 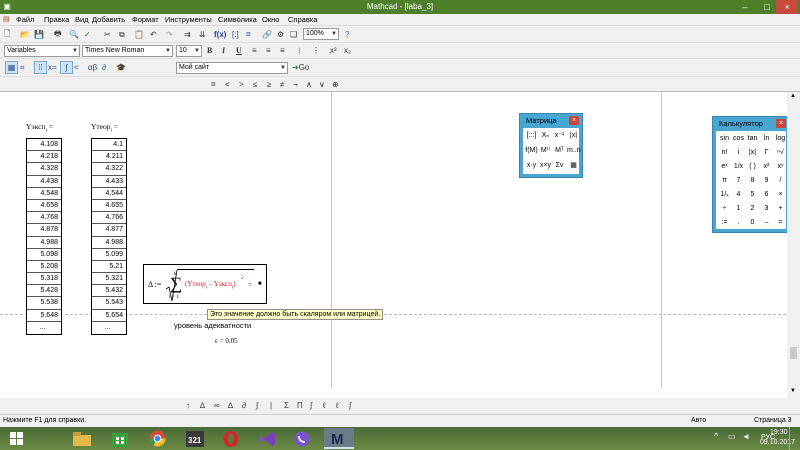 I want to click on bool-ge-button: ≥, so click(x=269, y=84).